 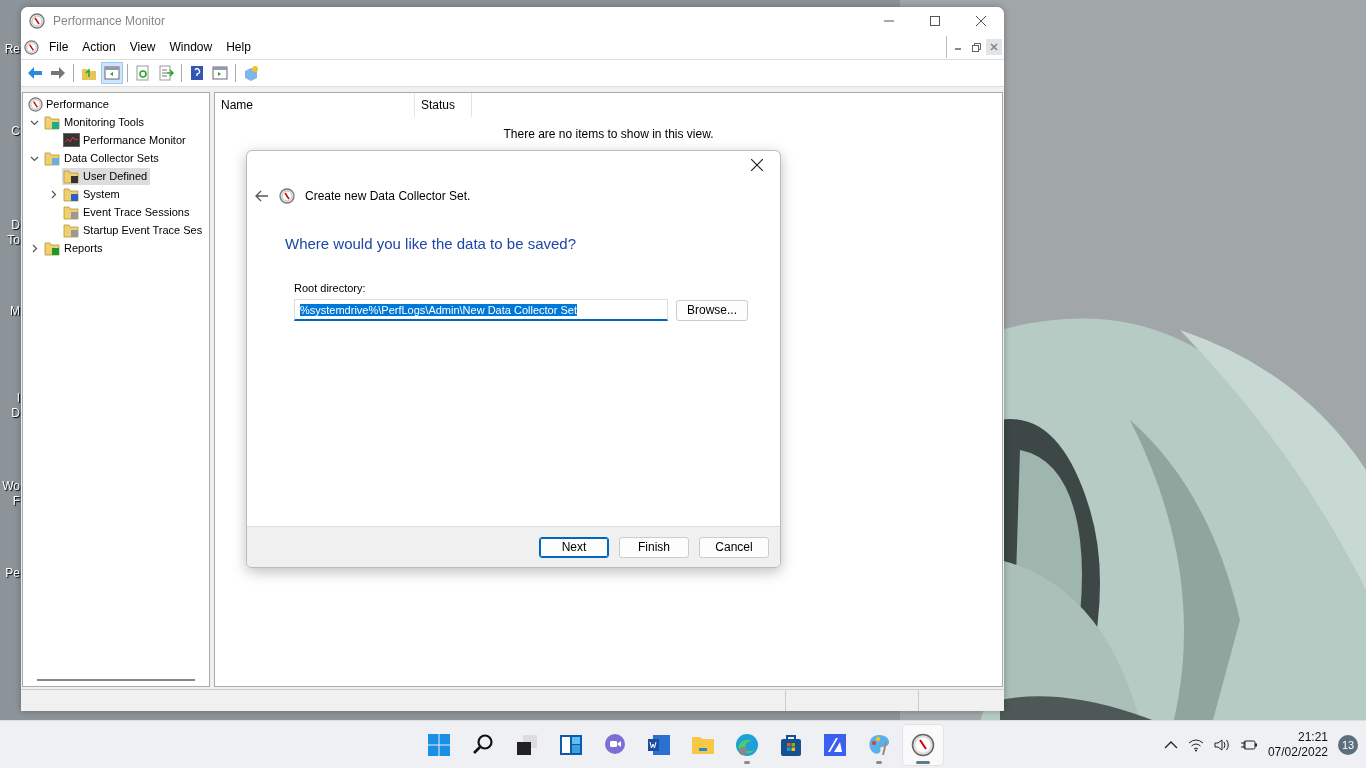 What do you see at coordinates (191, 47) in the screenshot?
I see `menu-item: Window` at bounding box center [191, 47].